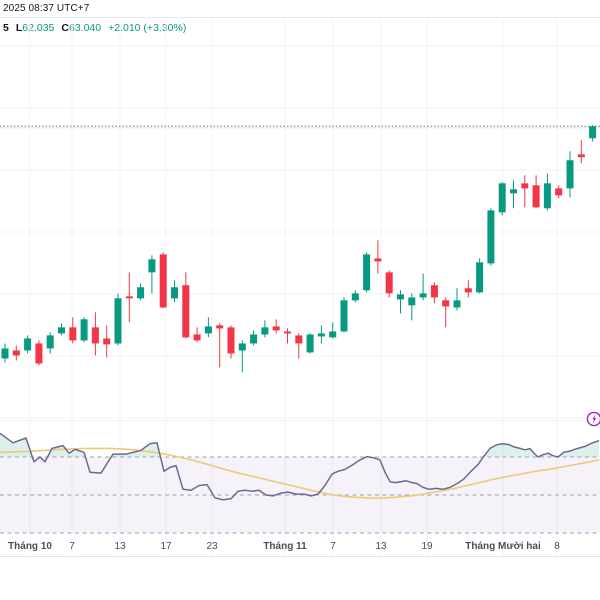 This screenshot has width=600, height=600. Describe the element at coordinates (541, 448) in the screenshot. I see `rsi-overbought-fill` at that location.